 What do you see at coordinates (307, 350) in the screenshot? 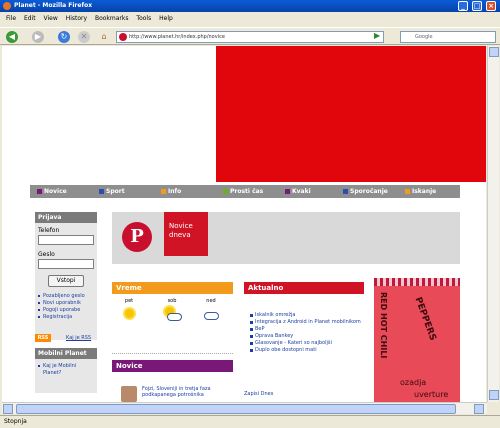
I see `current-item: Duplo obe dostopni mati` at bounding box center [307, 350].